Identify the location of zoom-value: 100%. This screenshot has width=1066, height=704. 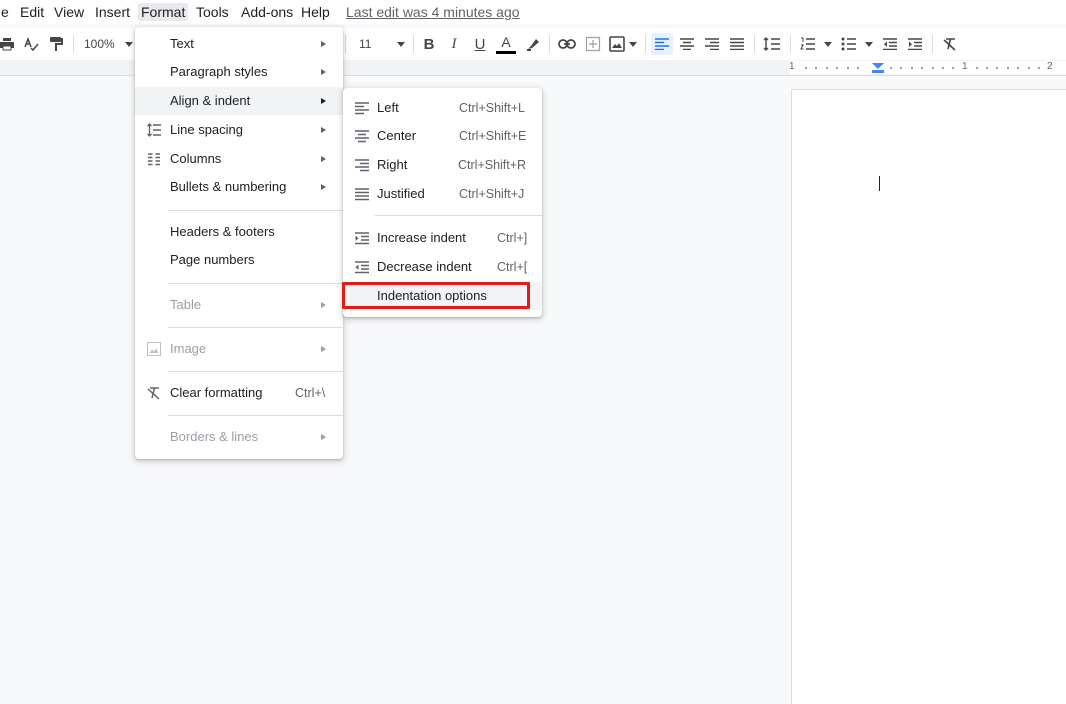
(99, 44).